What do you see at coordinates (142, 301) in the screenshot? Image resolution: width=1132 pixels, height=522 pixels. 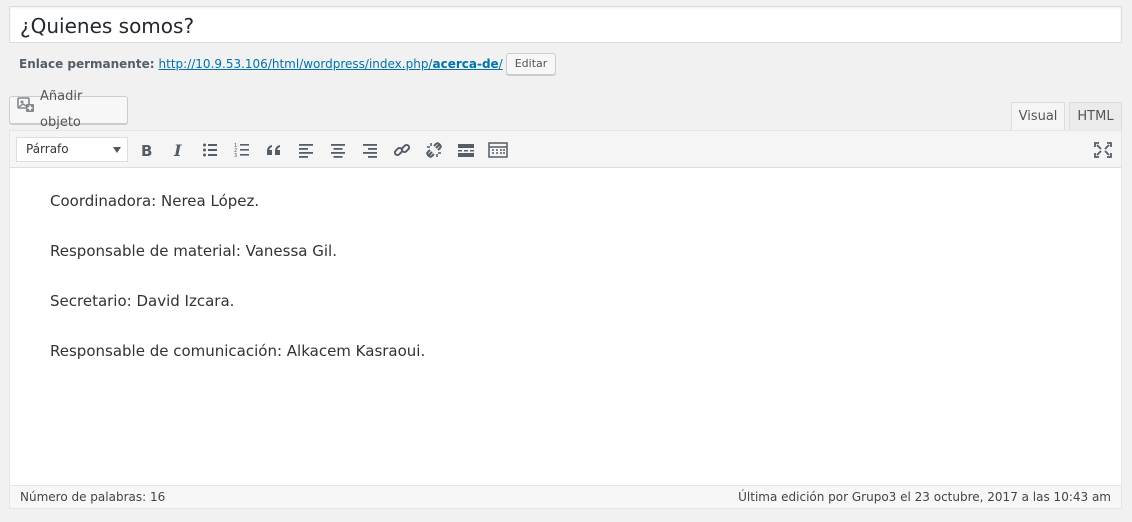 I see `content-paragraph: Secretario: David Izcara.` at bounding box center [142, 301].